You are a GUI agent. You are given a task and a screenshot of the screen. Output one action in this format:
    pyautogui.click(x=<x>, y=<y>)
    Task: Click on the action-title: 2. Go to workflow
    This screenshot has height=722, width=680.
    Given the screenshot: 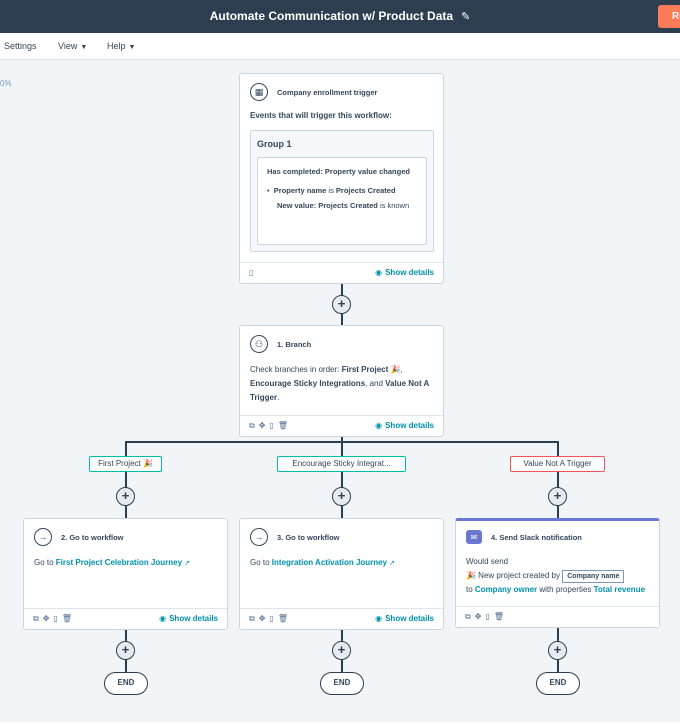 What is the action you would take?
    pyautogui.click(x=92, y=537)
    